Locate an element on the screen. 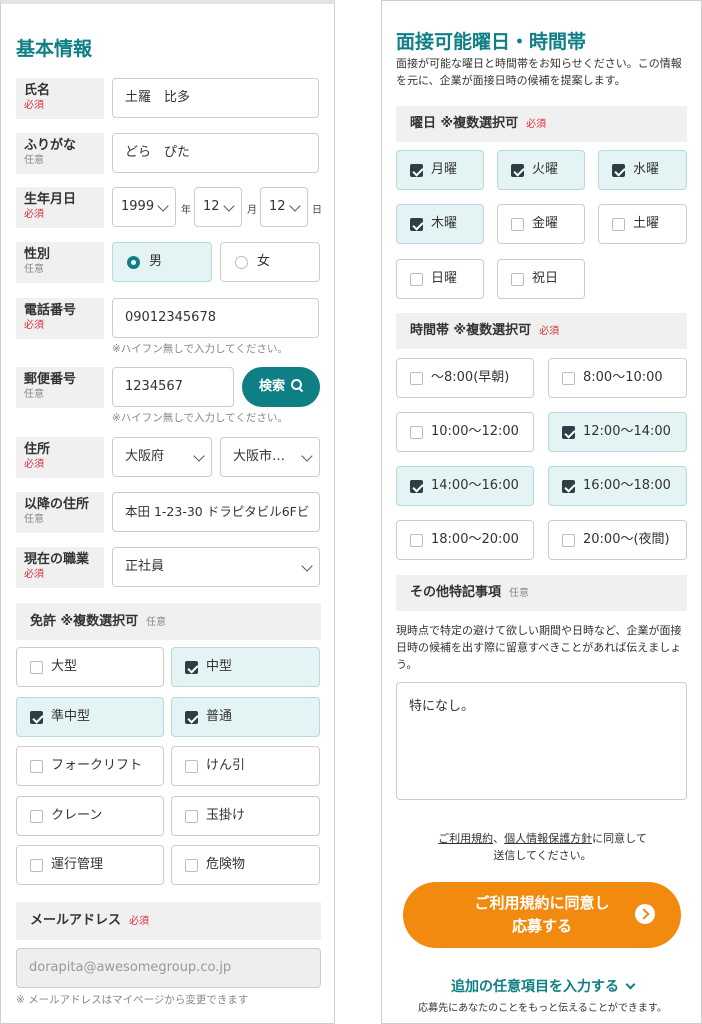 The height and width of the screenshot is (1024, 702). license-header: 免許 ※複数選択可 任意 is located at coordinates (168, 621).